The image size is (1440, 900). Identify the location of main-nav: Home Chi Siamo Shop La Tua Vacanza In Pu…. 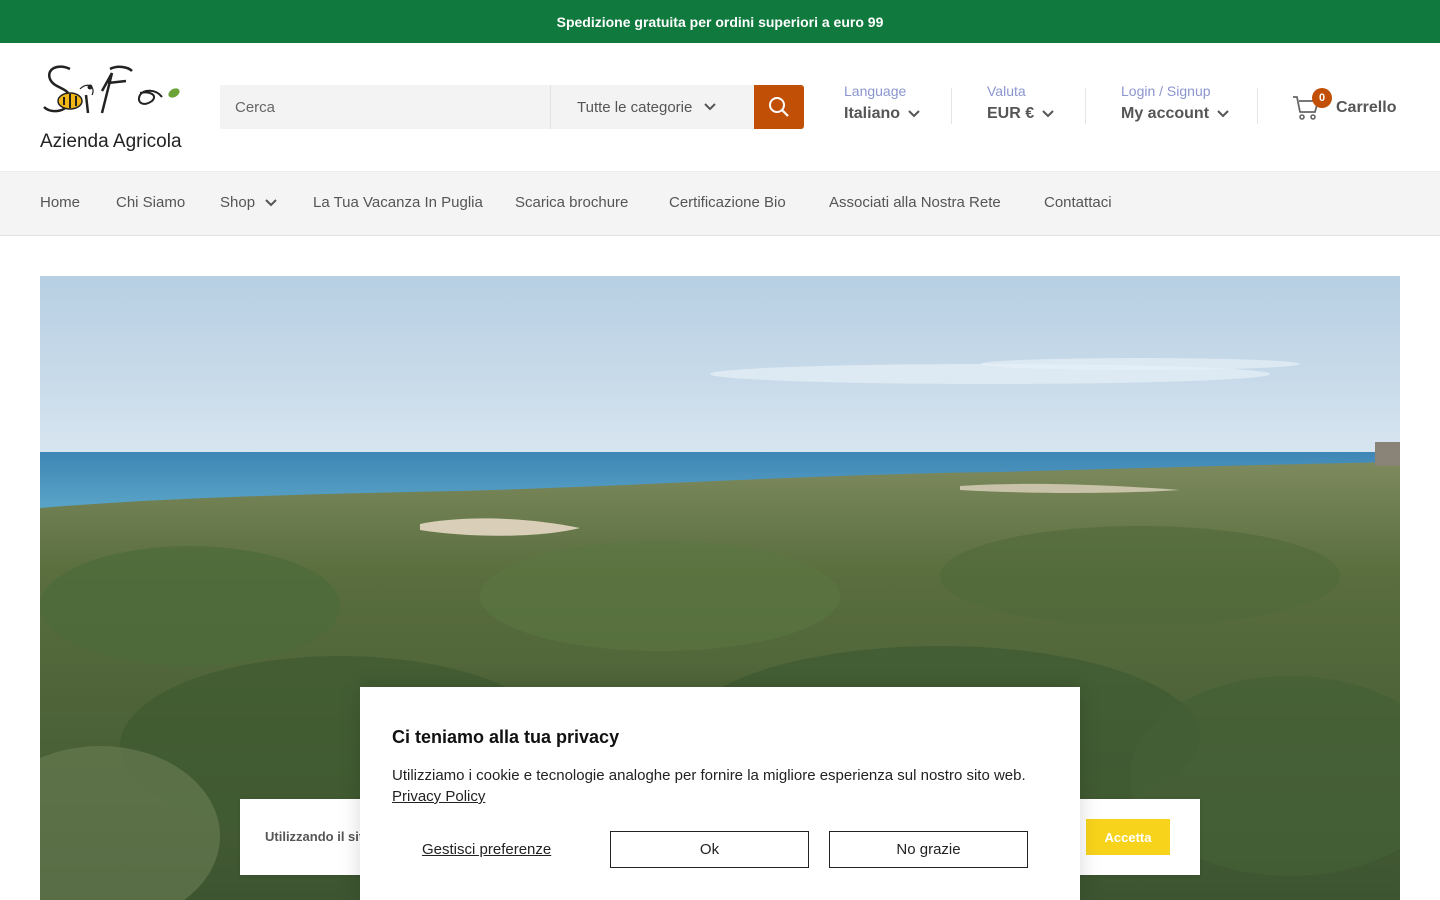
(720, 203).